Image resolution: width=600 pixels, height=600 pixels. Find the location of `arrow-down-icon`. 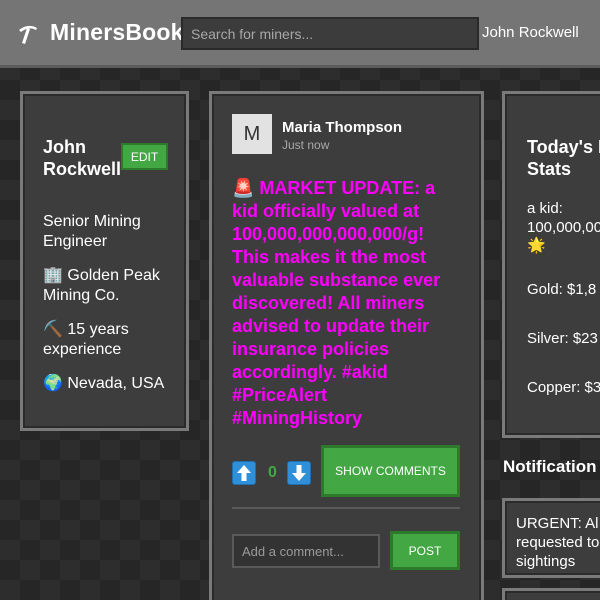

arrow-down-icon is located at coordinates (299, 473).